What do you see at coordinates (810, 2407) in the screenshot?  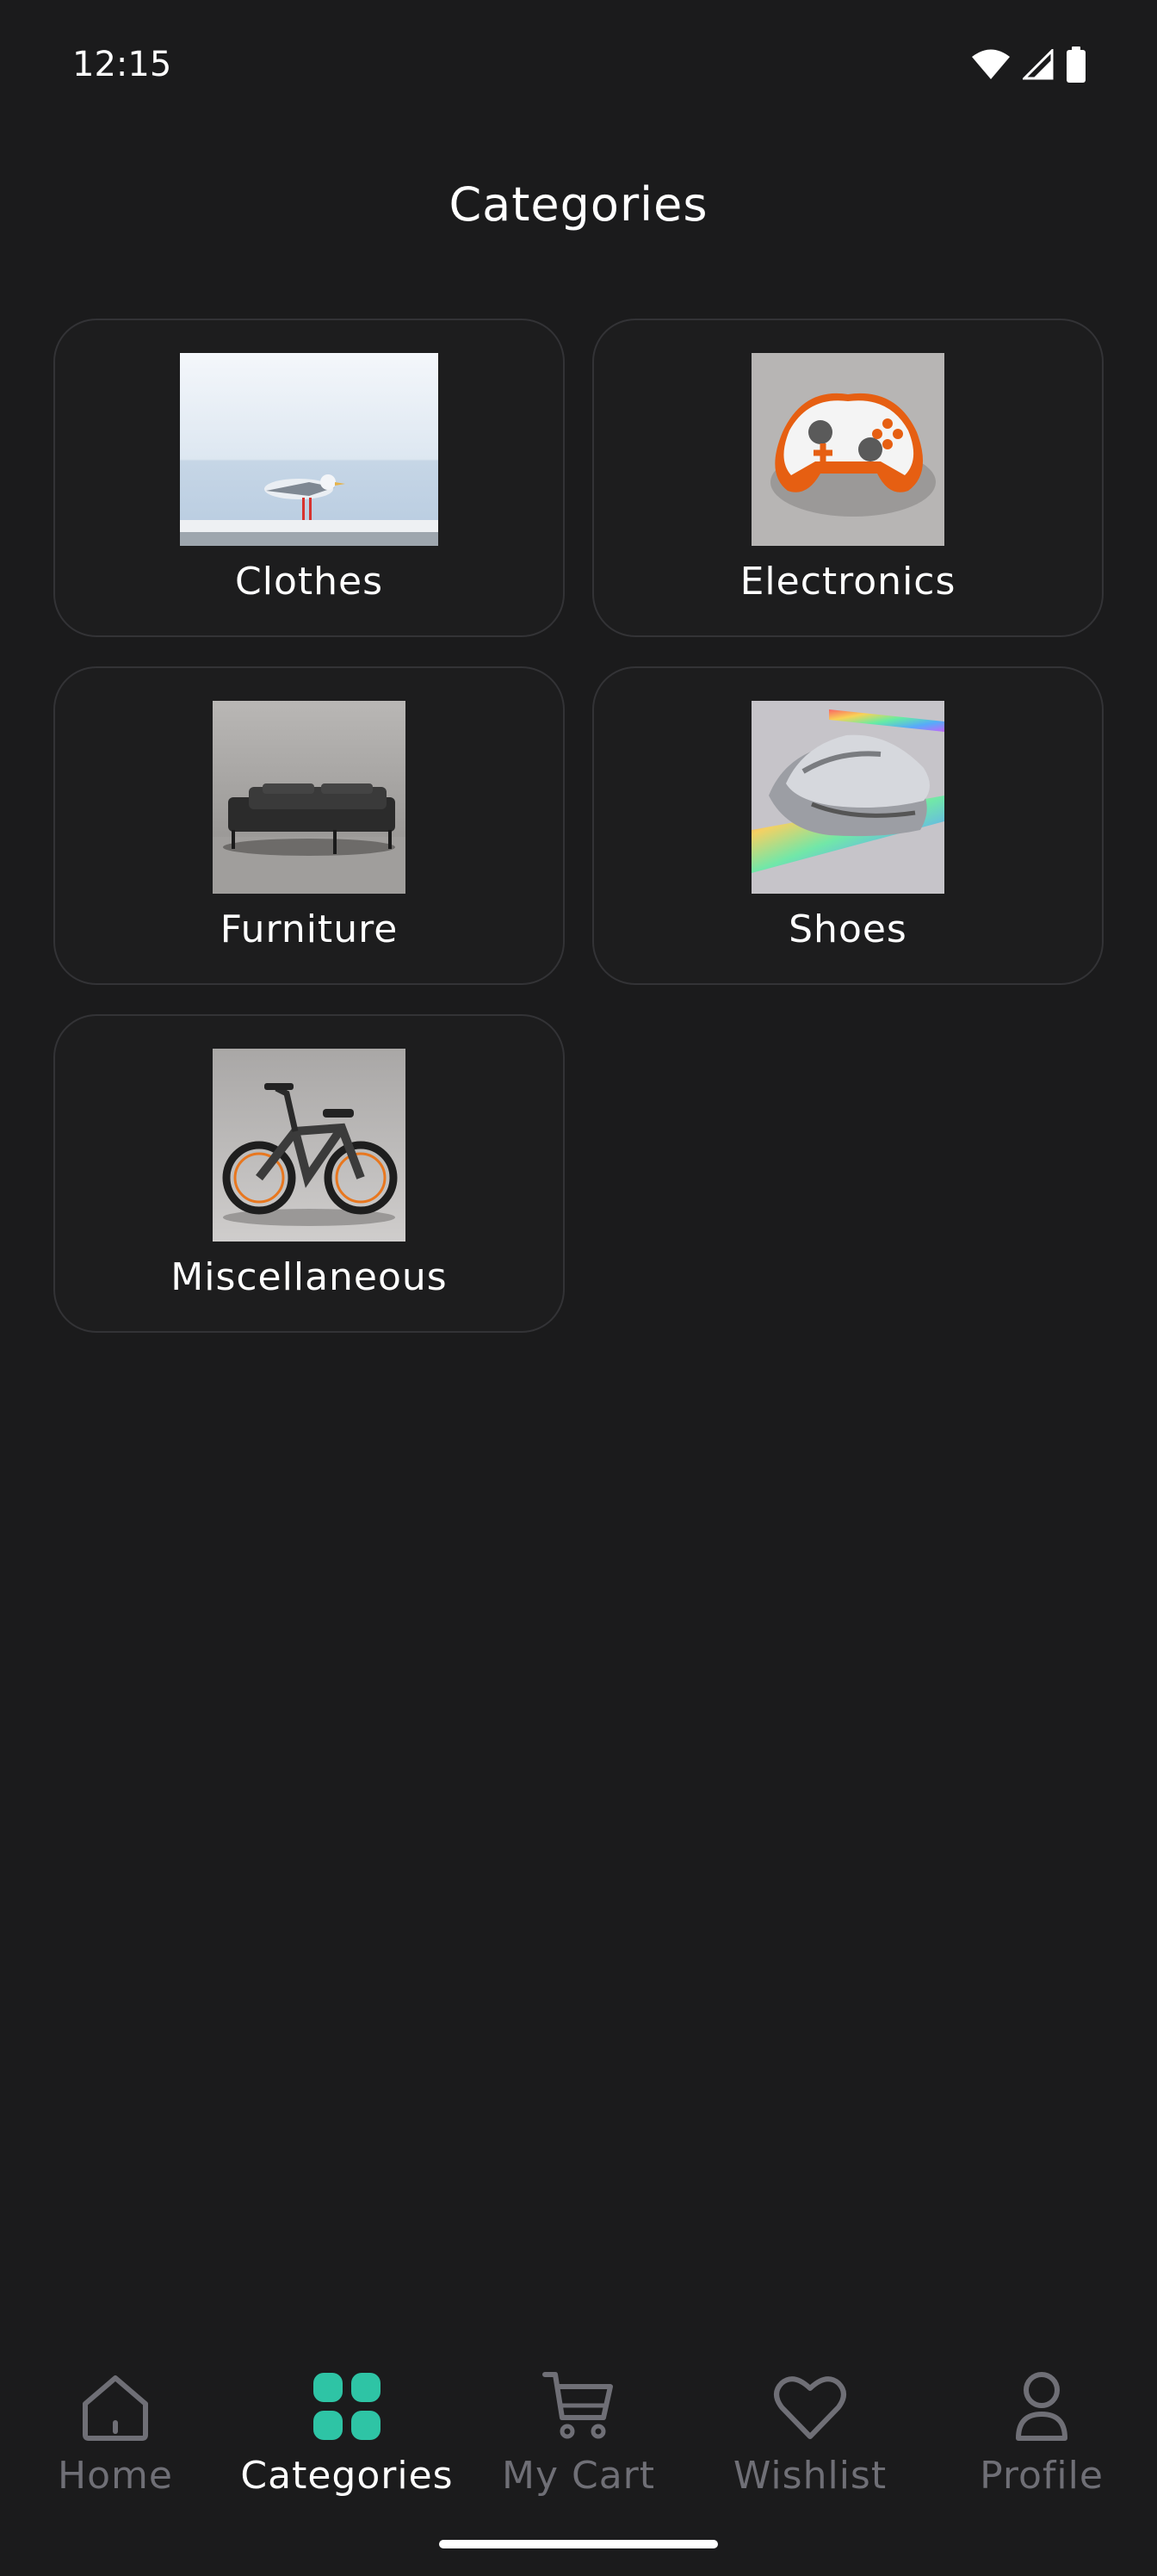 I see `heart-icon` at bounding box center [810, 2407].